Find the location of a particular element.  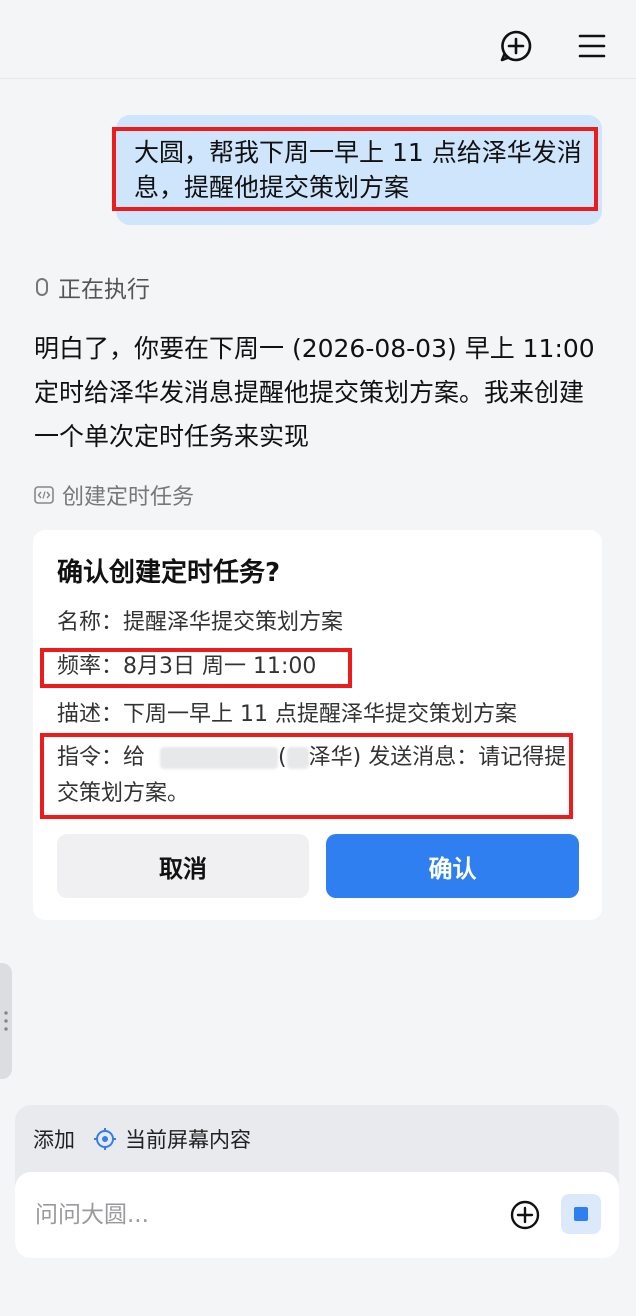

user-message-text: 大圆，帮我下周一早上 11 点给泽华发消息，提醒他提交策划方案 is located at coordinates (358, 170).